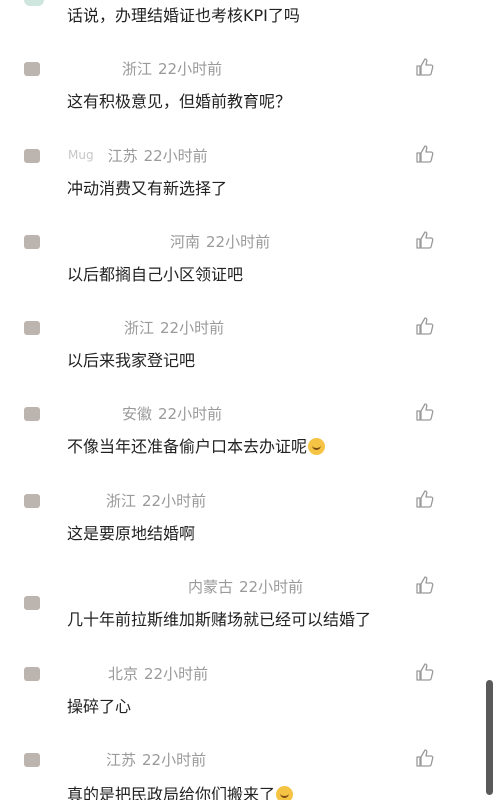  Describe the element at coordinates (123, 673) in the screenshot. I see `location-label: 北京` at that location.